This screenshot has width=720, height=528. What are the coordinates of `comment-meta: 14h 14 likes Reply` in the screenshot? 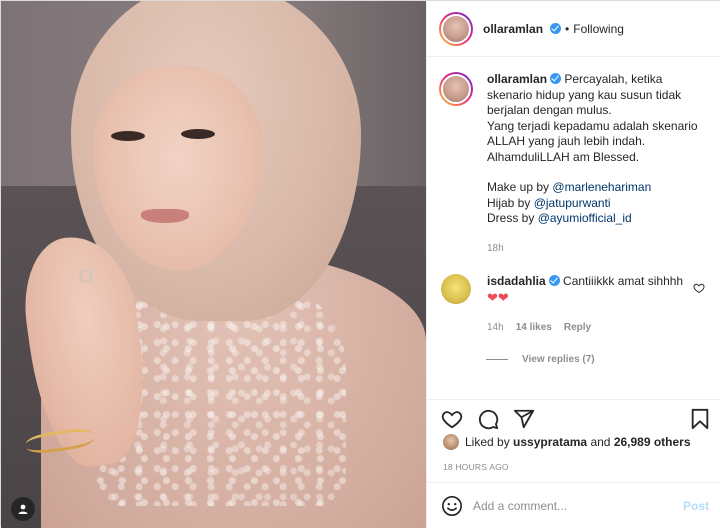 It's located at (587, 328).